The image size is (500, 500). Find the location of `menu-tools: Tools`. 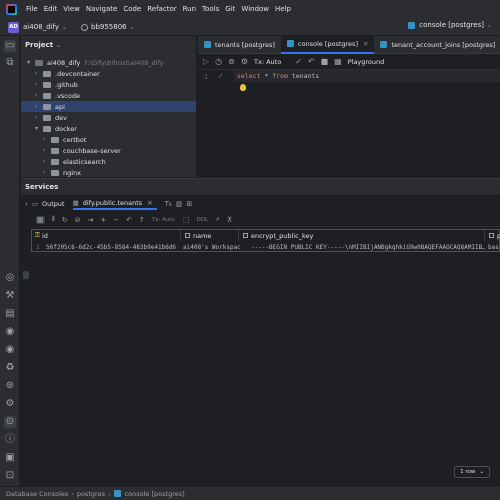

menu-tools: Tools is located at coordinates (210, 9).